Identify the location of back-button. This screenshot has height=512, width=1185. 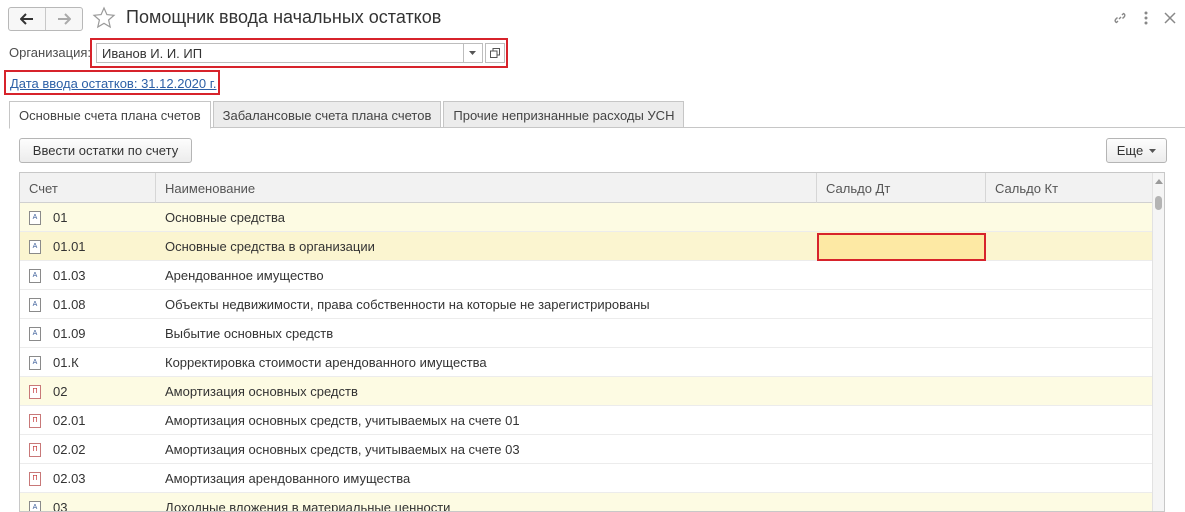
(27, 19).